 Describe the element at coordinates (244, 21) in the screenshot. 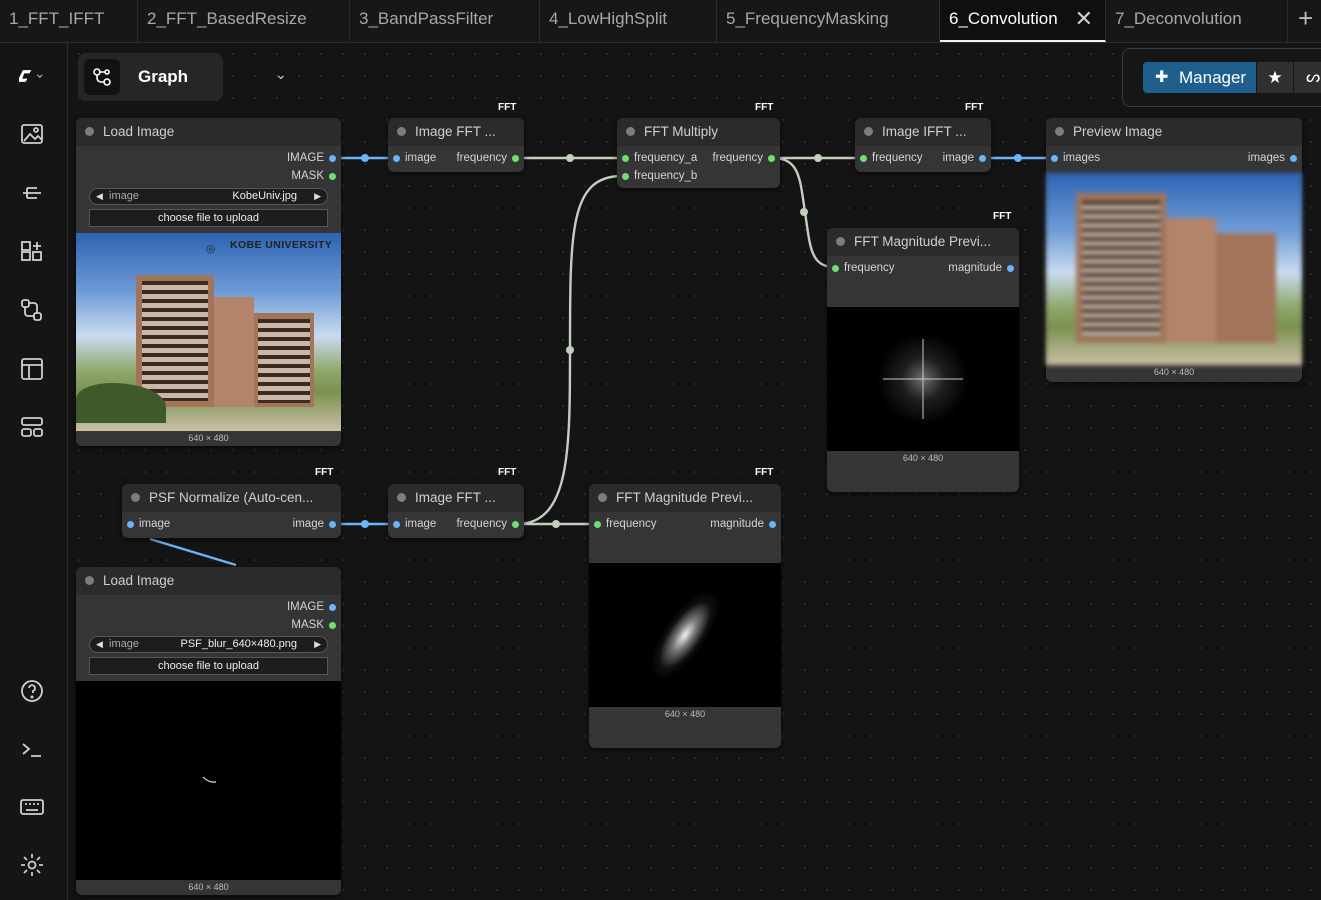

I see `tab-2-fft-based-resize: 2_FFT_BasedResize` at that location.